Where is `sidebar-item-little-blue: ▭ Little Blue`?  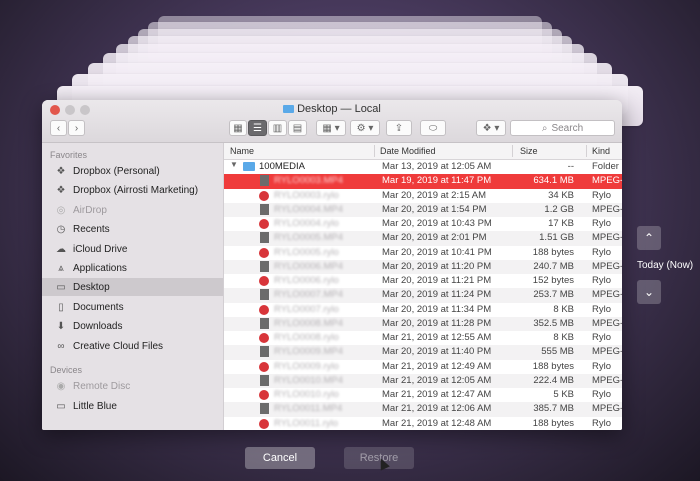 sidebar-item-little-blue: ▭ Little Blue is located at coordinates (132, 406).